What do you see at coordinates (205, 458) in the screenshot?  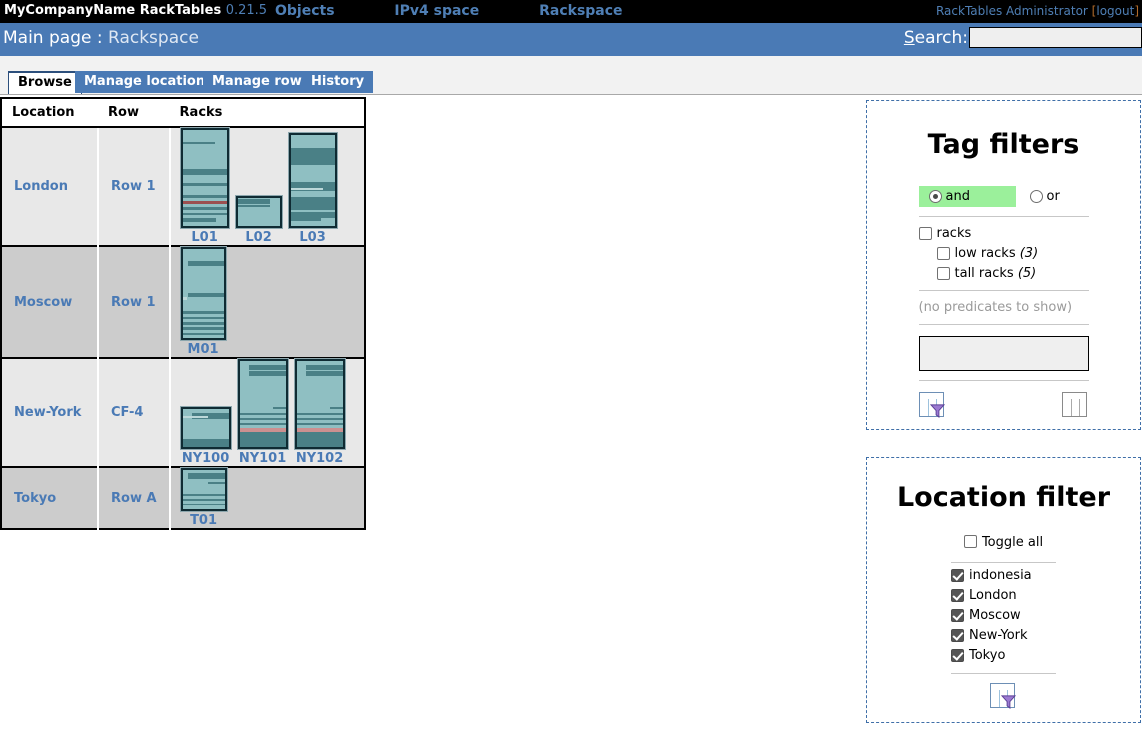 I see `rack-name-link: NY100` at bounding box center [205, 458].